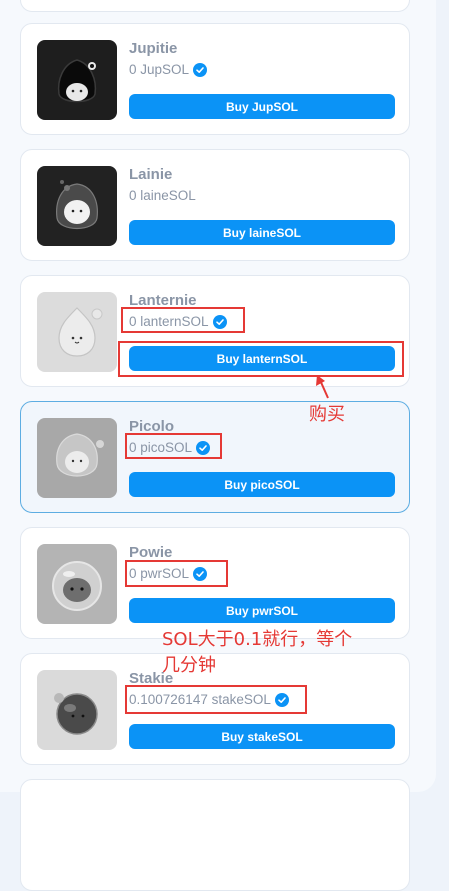  I want to click on token-balance: 0 pwrSOL, so click(168, 574).